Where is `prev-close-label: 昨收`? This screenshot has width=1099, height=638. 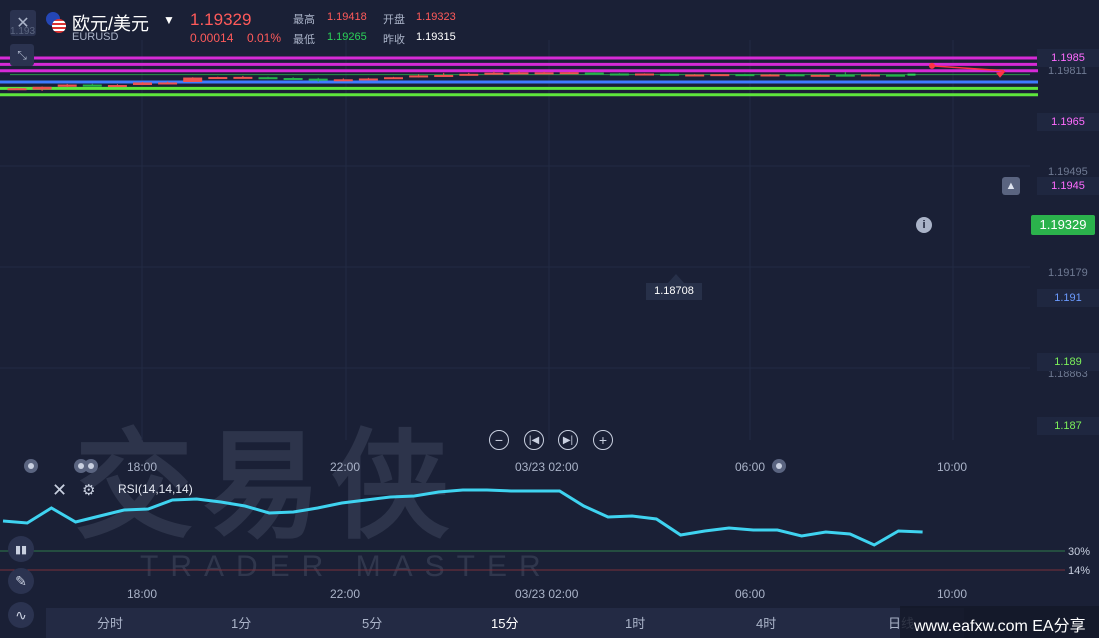
prev-close-label: 昨收 is located at coordinates (394, 40).